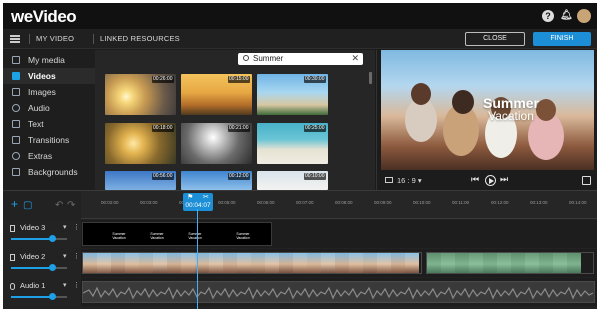 The image size is (600, 312). I want to click on sidebar-item-my-media: My media, so click(49, 60).